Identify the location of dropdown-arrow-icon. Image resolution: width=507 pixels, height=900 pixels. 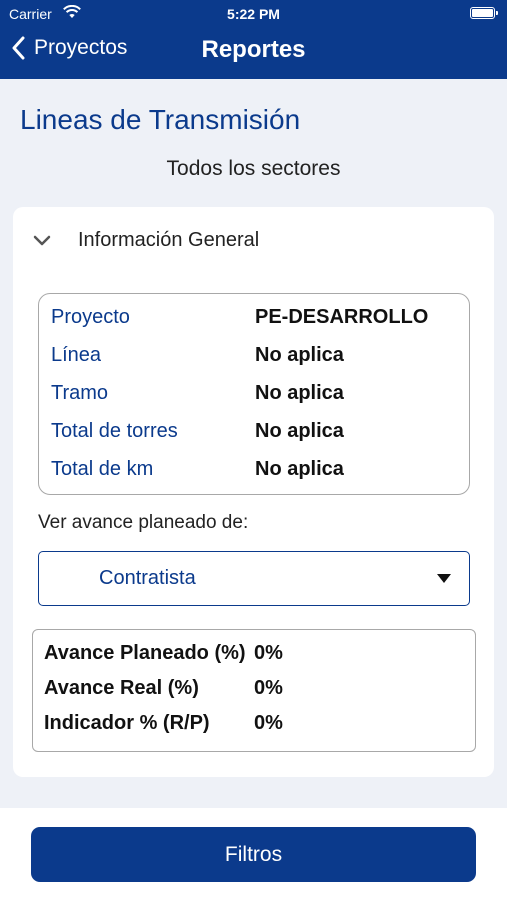
(444, 578).